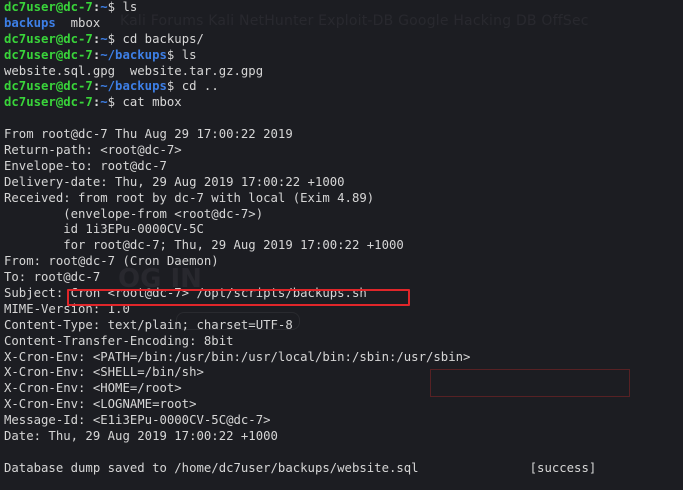  What do you see at coordinates (93, 150) in the screenshot?
I see `mbox-line-return-path: Return-path: <root@dc-7>` at bounding box center [93, 150].